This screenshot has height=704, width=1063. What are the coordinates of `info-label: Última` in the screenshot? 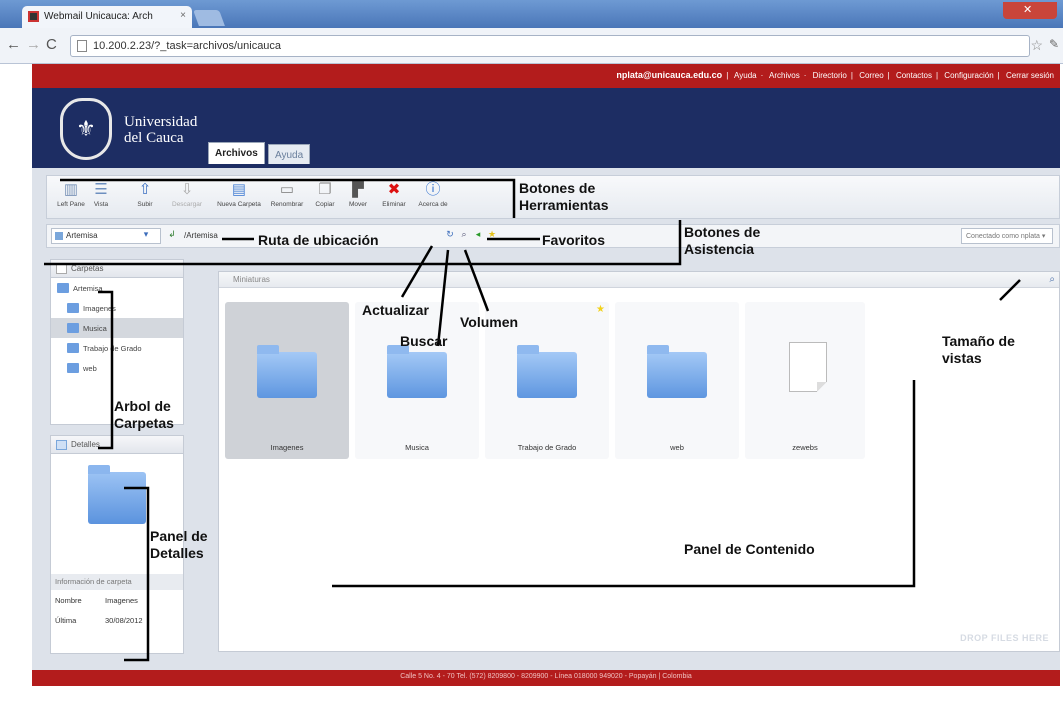 It's located at (66, 620).